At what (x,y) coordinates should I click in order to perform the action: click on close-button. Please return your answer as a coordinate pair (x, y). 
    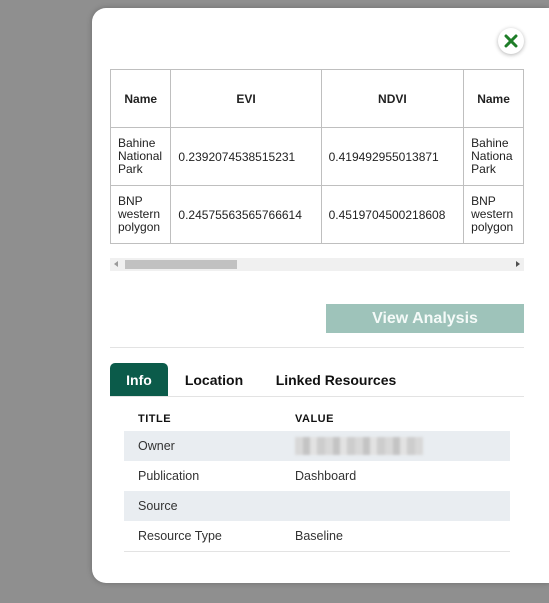
    Looking at the image, I should click on (511, 41).